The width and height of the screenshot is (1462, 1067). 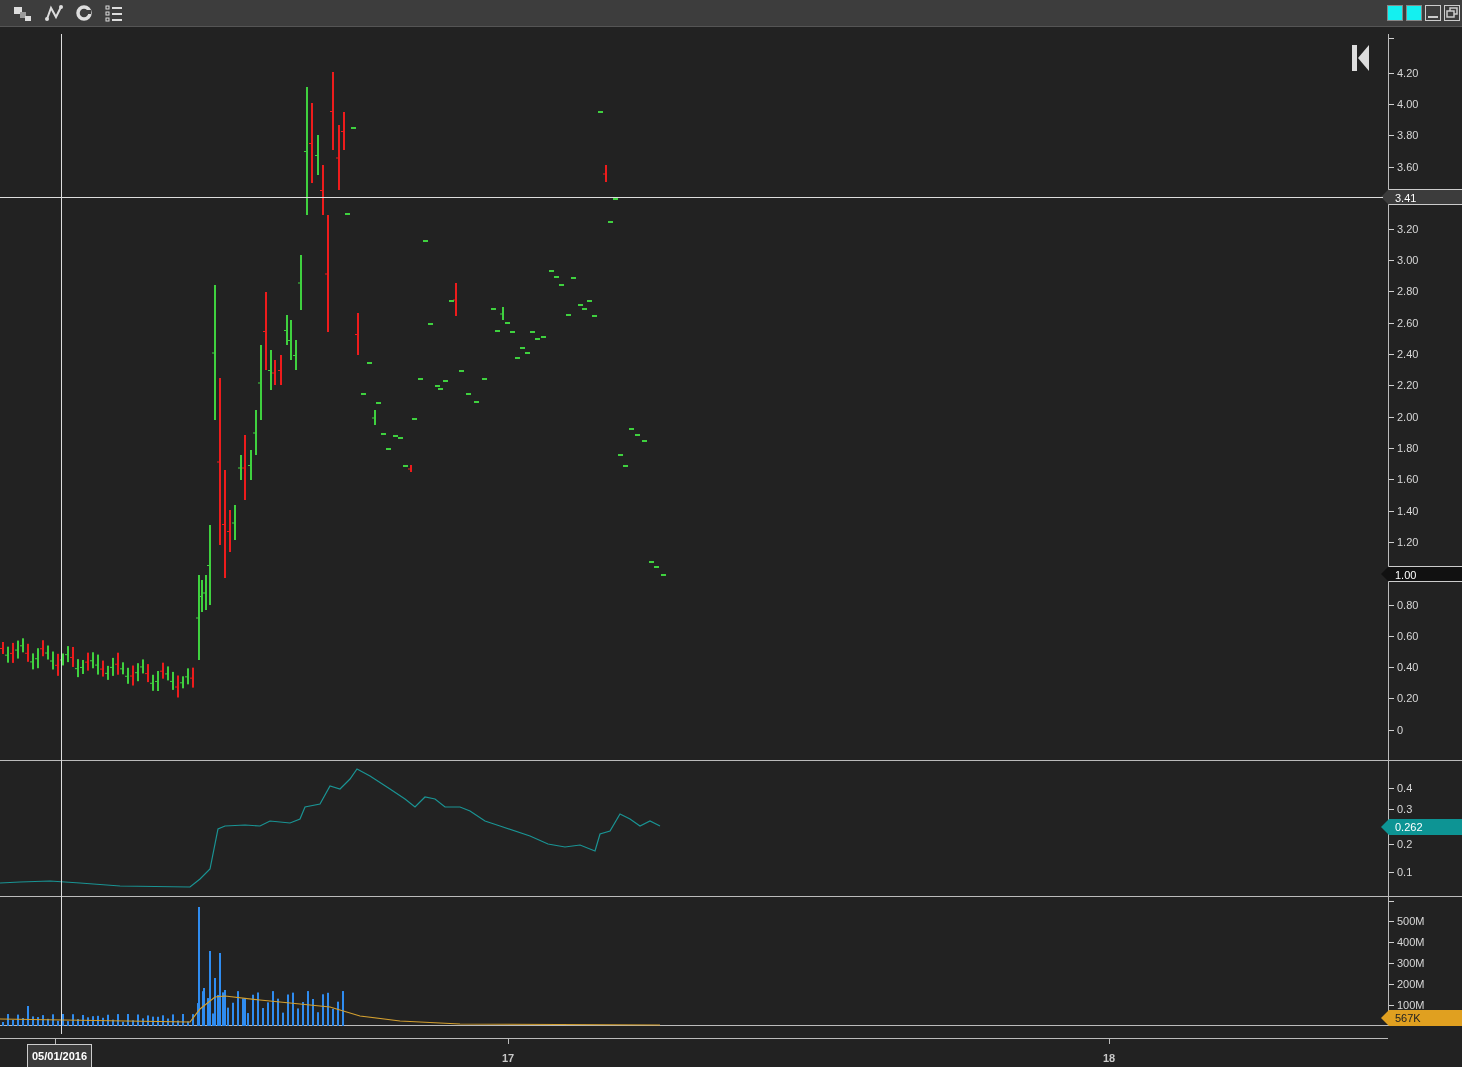 I want to click on axis-tick-label: 1.20, so click(x=1408, y=542).